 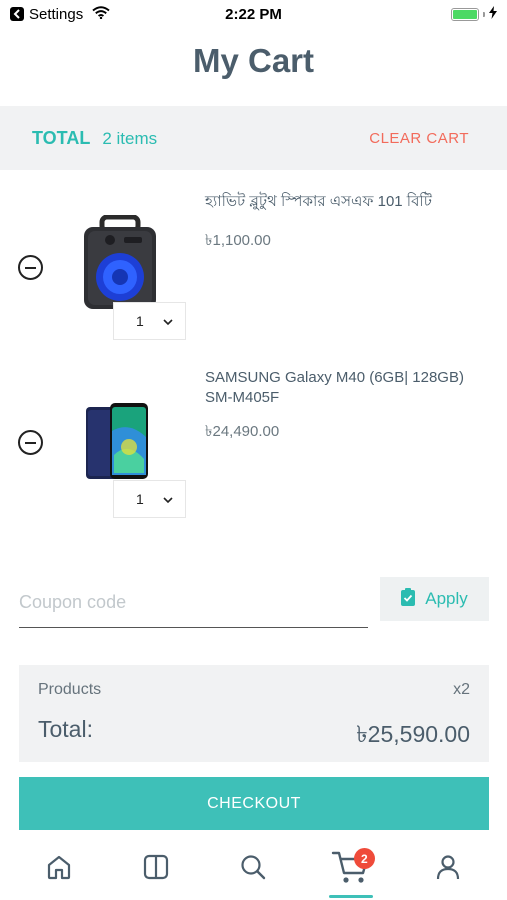 I want to click on product-name: SAMSUNG Galaxy M40 (6GB| 128GB) SM-M405F, so click(x=334, y=387).